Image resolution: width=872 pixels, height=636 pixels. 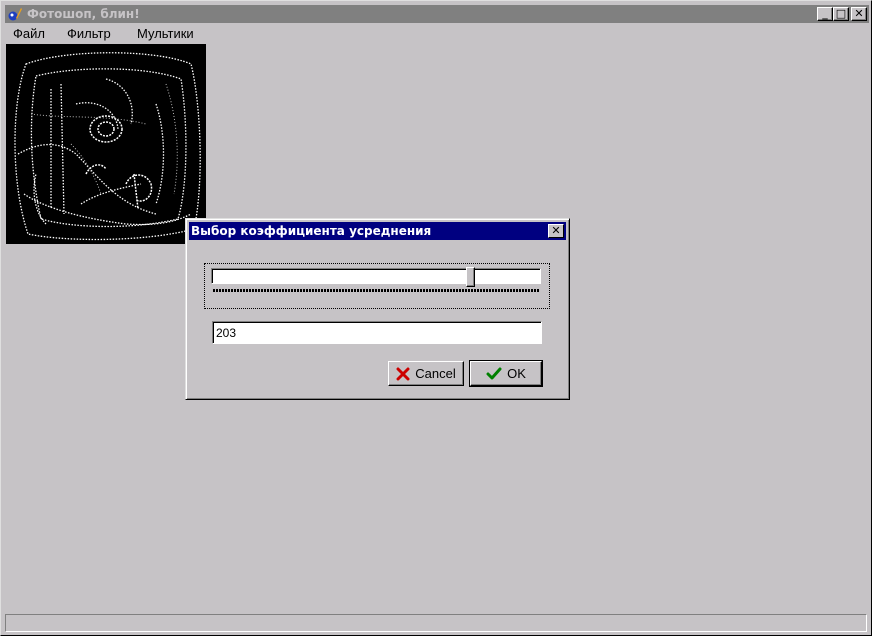 I want to click on cancel-button: Cancel, so click(x=426, y=373).